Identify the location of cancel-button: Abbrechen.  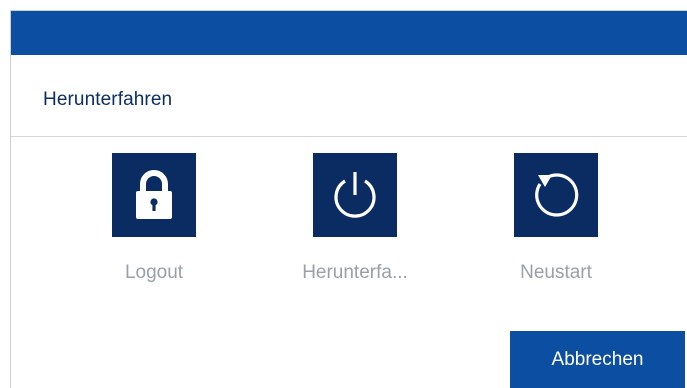
(597, 359).